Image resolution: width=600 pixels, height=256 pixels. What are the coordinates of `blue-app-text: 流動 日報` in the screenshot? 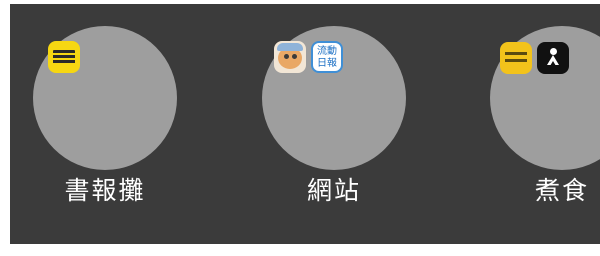 It's located at (327, 57).